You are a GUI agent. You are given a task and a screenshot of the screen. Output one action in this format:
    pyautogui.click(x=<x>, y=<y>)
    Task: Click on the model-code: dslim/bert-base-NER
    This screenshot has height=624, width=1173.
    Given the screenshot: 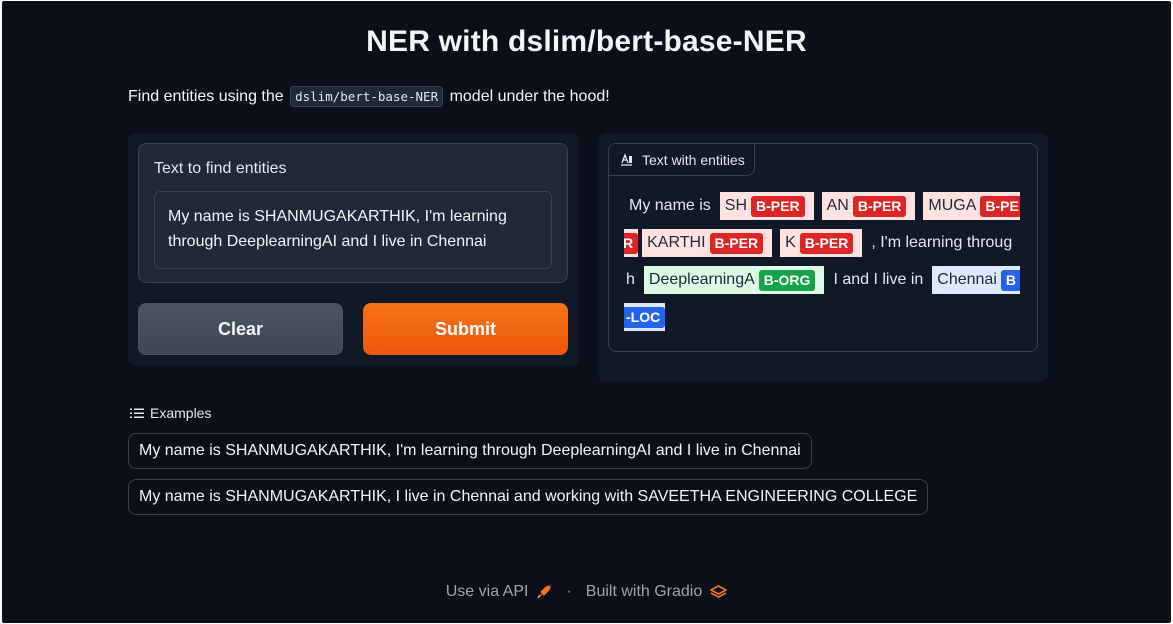 What is the action you would take?
    pyautogui.click(x=367, y=96)
    